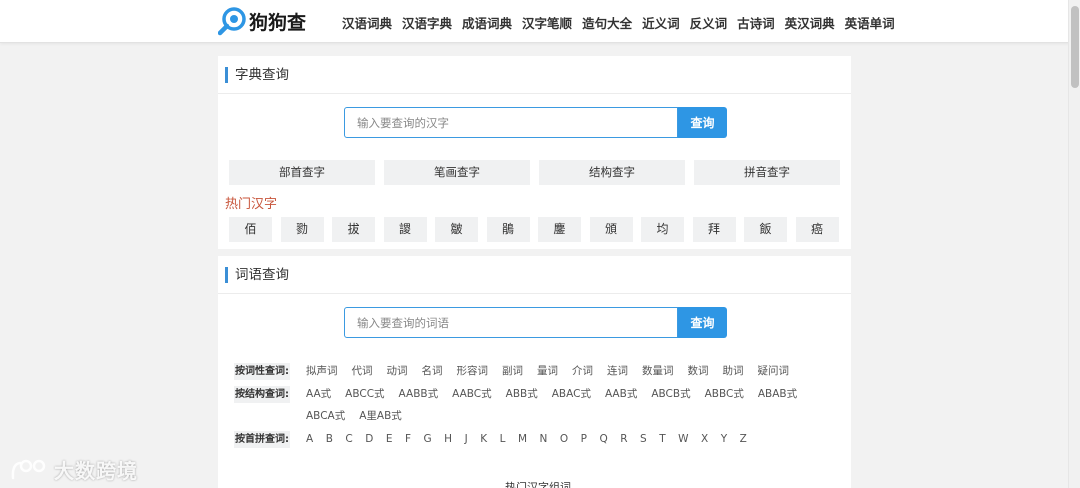 Image resolution: width=1080 pixels, height=488 pixels. Describe the element at coordinates (302, 229) in the screenshot. I see `hot-char: 勠` at that location.